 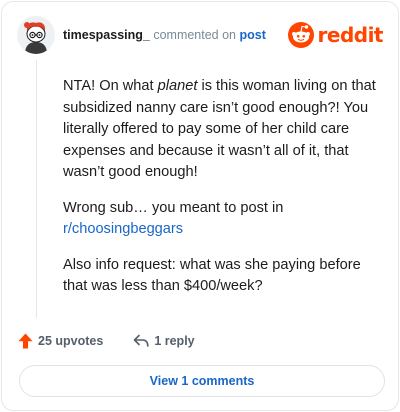 I want to click on reply-button: 1 reply, so click(x=164, y=341).